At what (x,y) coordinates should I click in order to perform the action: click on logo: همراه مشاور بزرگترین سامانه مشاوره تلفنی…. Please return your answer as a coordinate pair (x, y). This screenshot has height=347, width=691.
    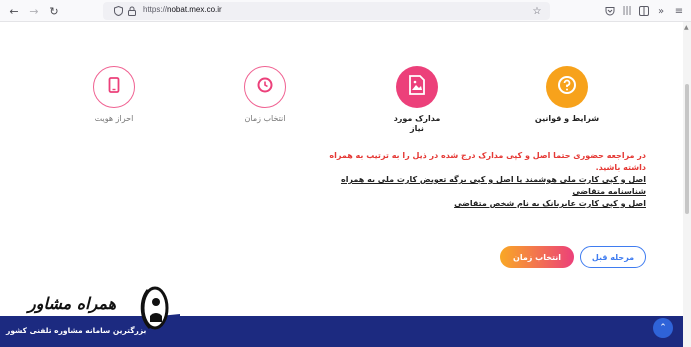
    Looking at the image, I should click on (90, 316).